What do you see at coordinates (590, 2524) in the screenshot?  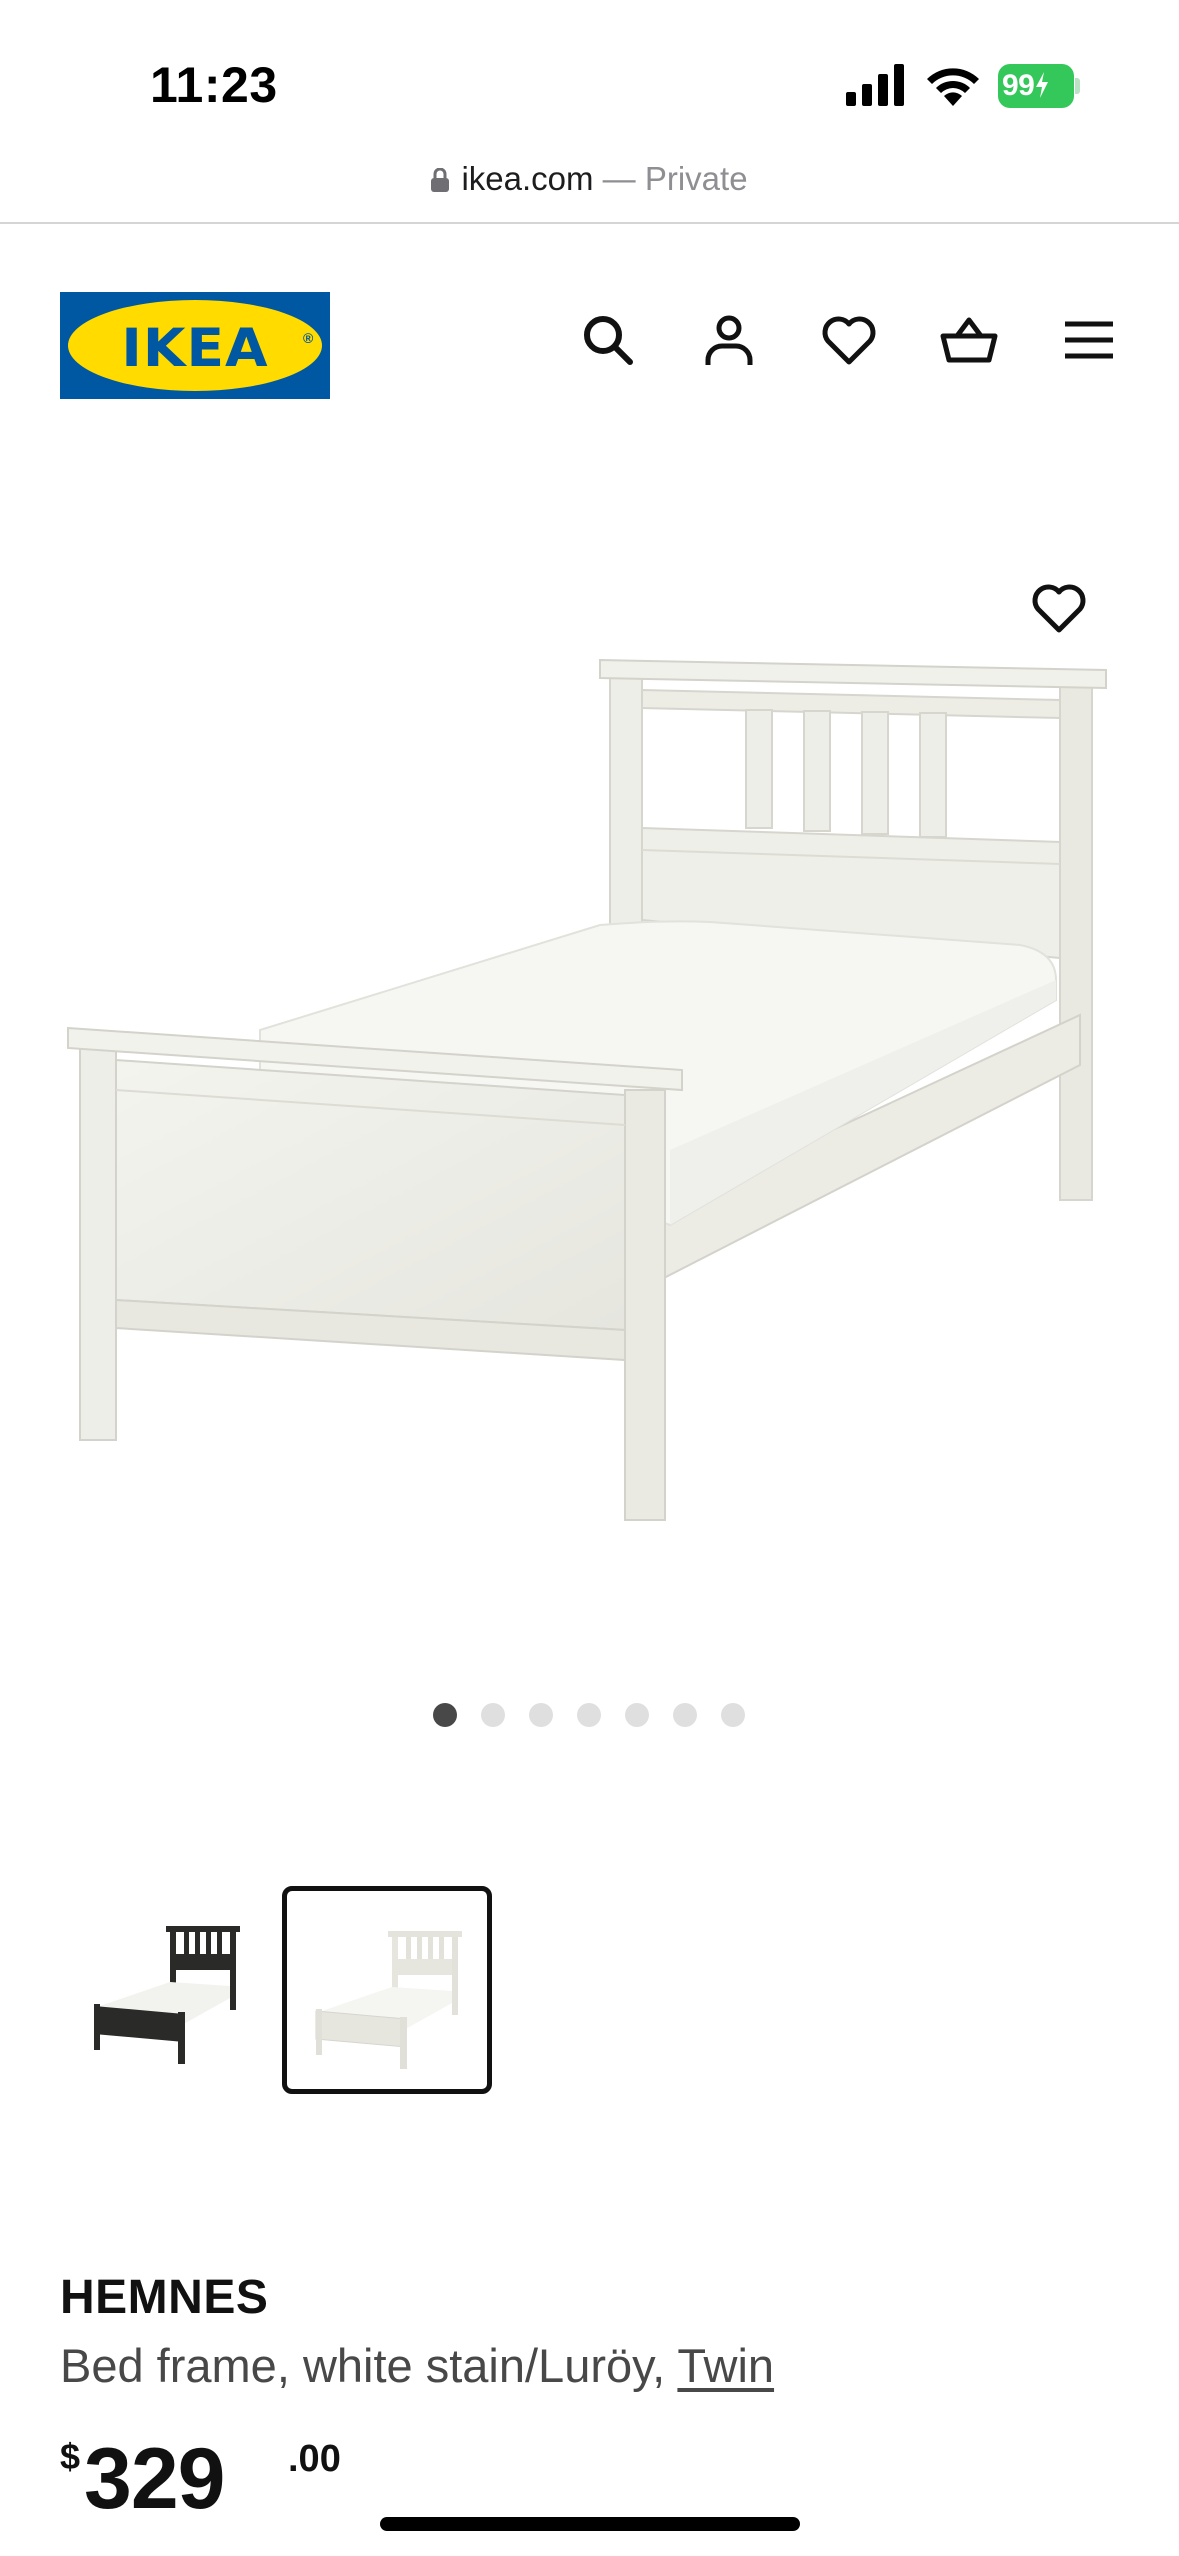 I see `home-indicator` at bounding box center [590, 2524].